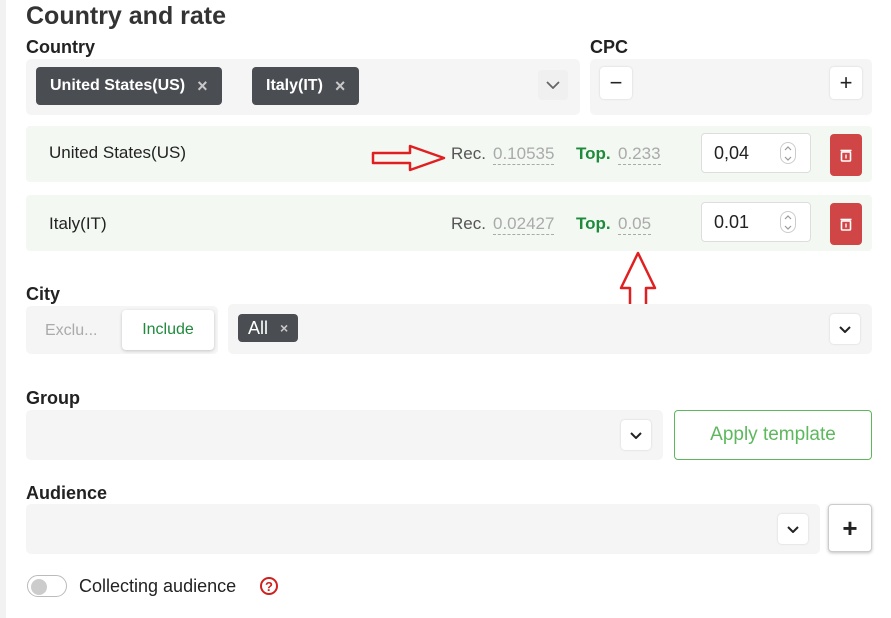  What do you see at coordinates (344, 435) in the screenshot?
I see `group-select` at bounding box center [344, 435].